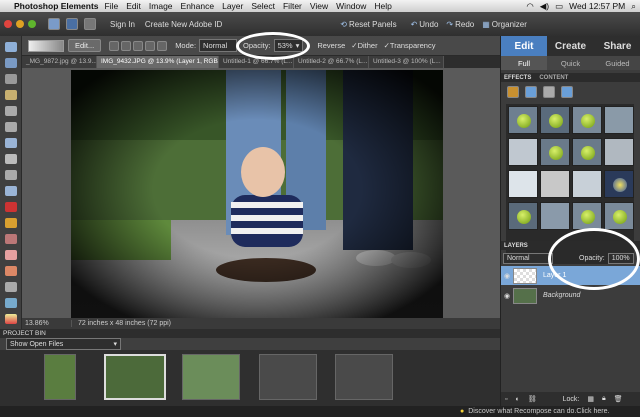  I want to click on zoom-tool-icon, so click(11, 63).